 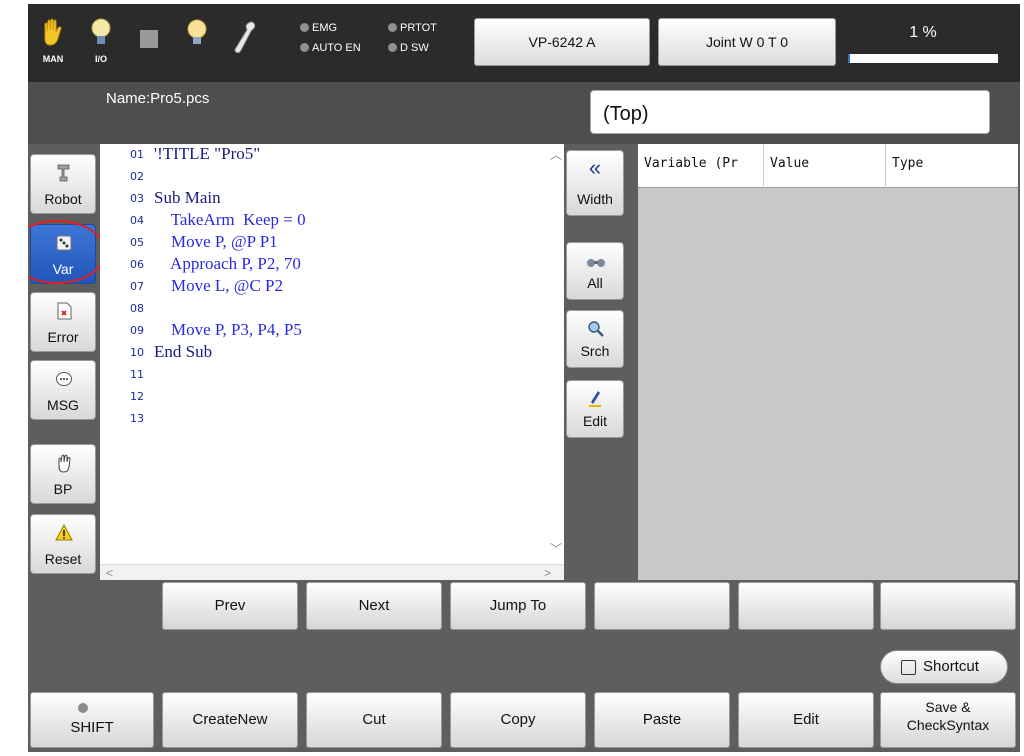 I want to click on speed-percent: 1 %, so click(x=923, y=32).